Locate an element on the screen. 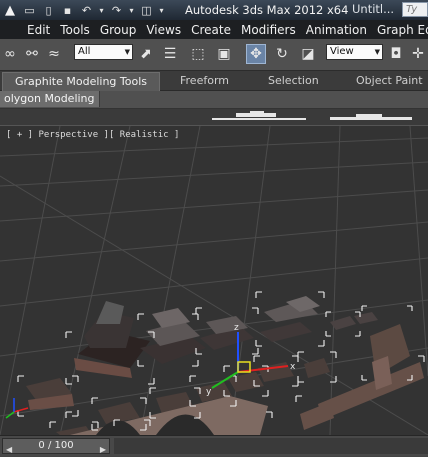 Image resolution: width=428 pixels, height=457 pixels. select-by-name-icon: ☰ is located at coordinates (170, 54).